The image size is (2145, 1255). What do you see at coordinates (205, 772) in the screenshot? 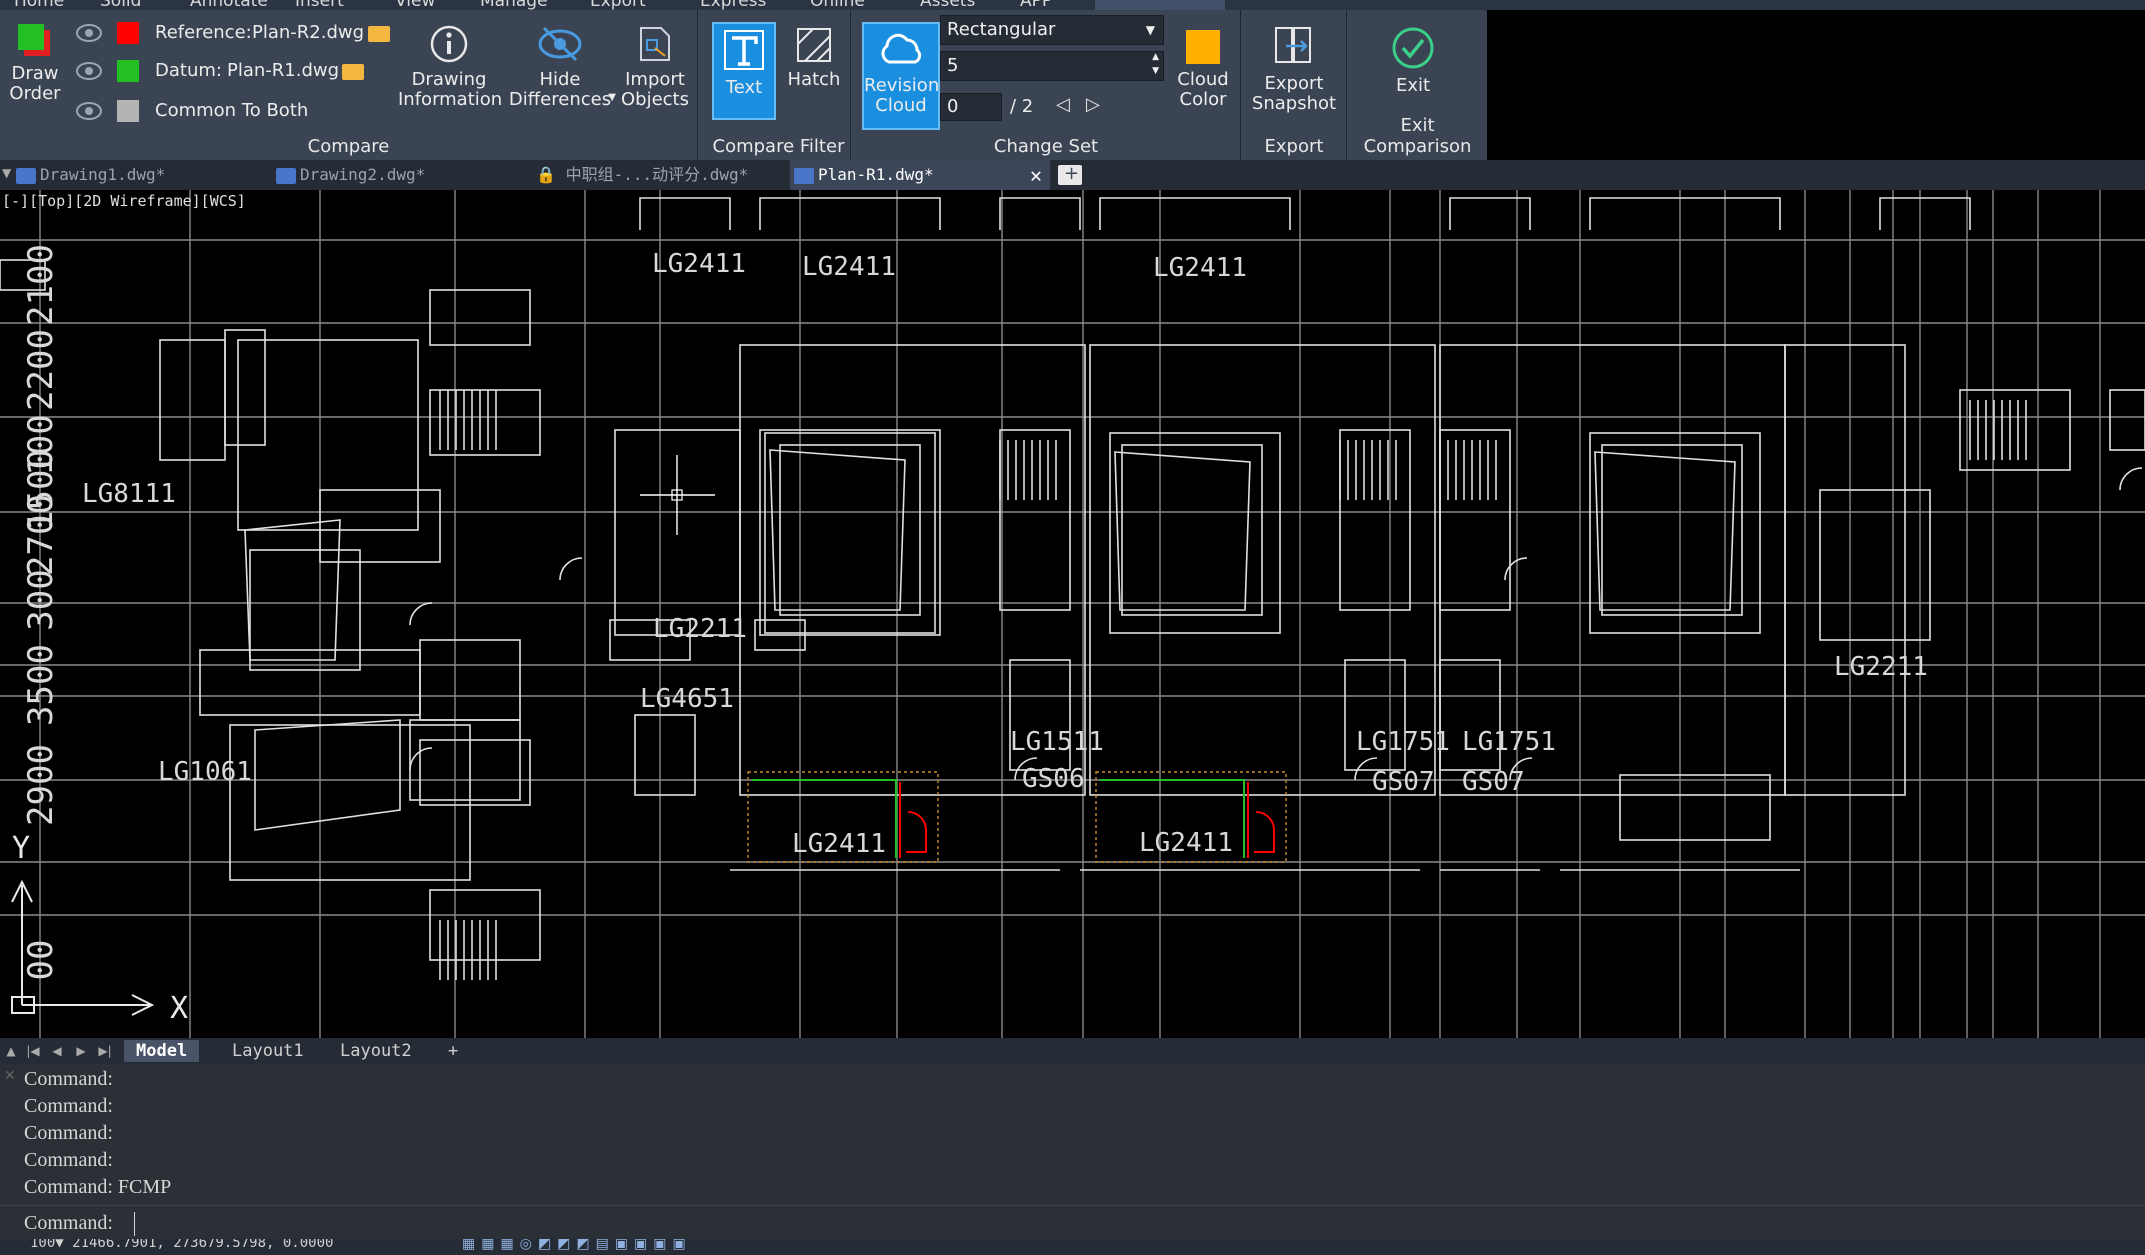
I see `room-label: LG1061` at bounding box center [205, 772].